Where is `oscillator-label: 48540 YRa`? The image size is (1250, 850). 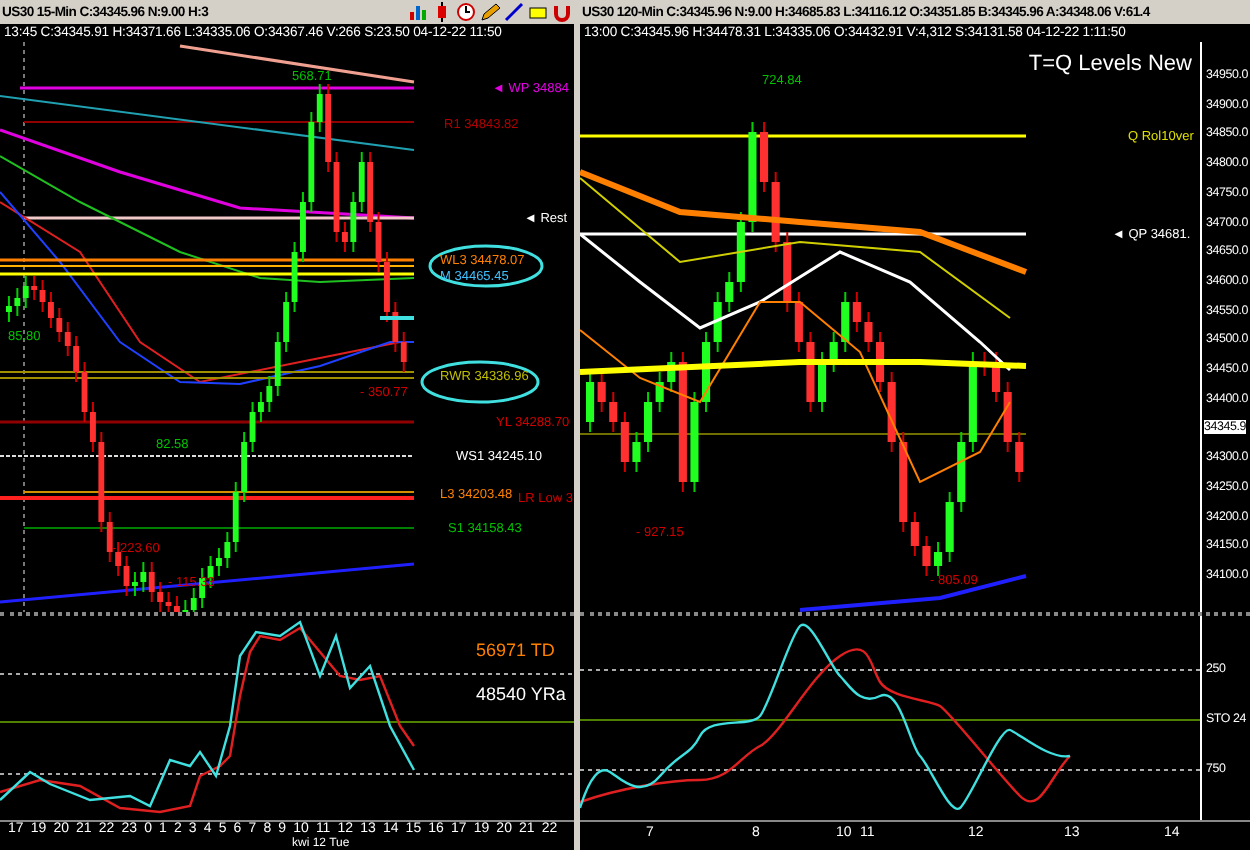 oscillator-label: 48540 YRa is located at coordinates (521, 694).